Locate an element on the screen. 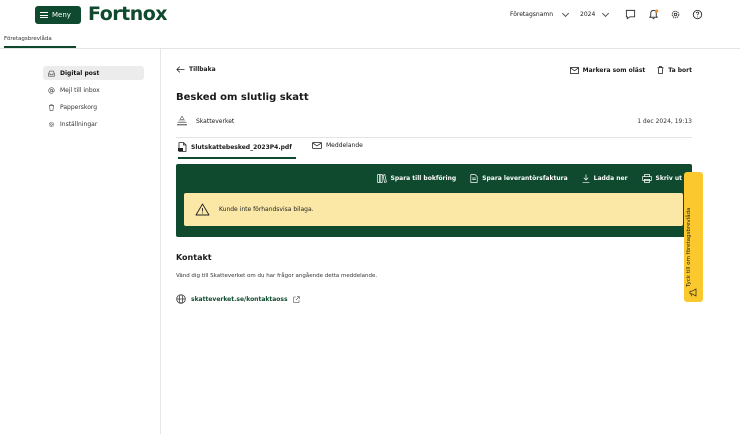  message-actions: Markera som oläst Ta bort is located at coordinates (630, 70).